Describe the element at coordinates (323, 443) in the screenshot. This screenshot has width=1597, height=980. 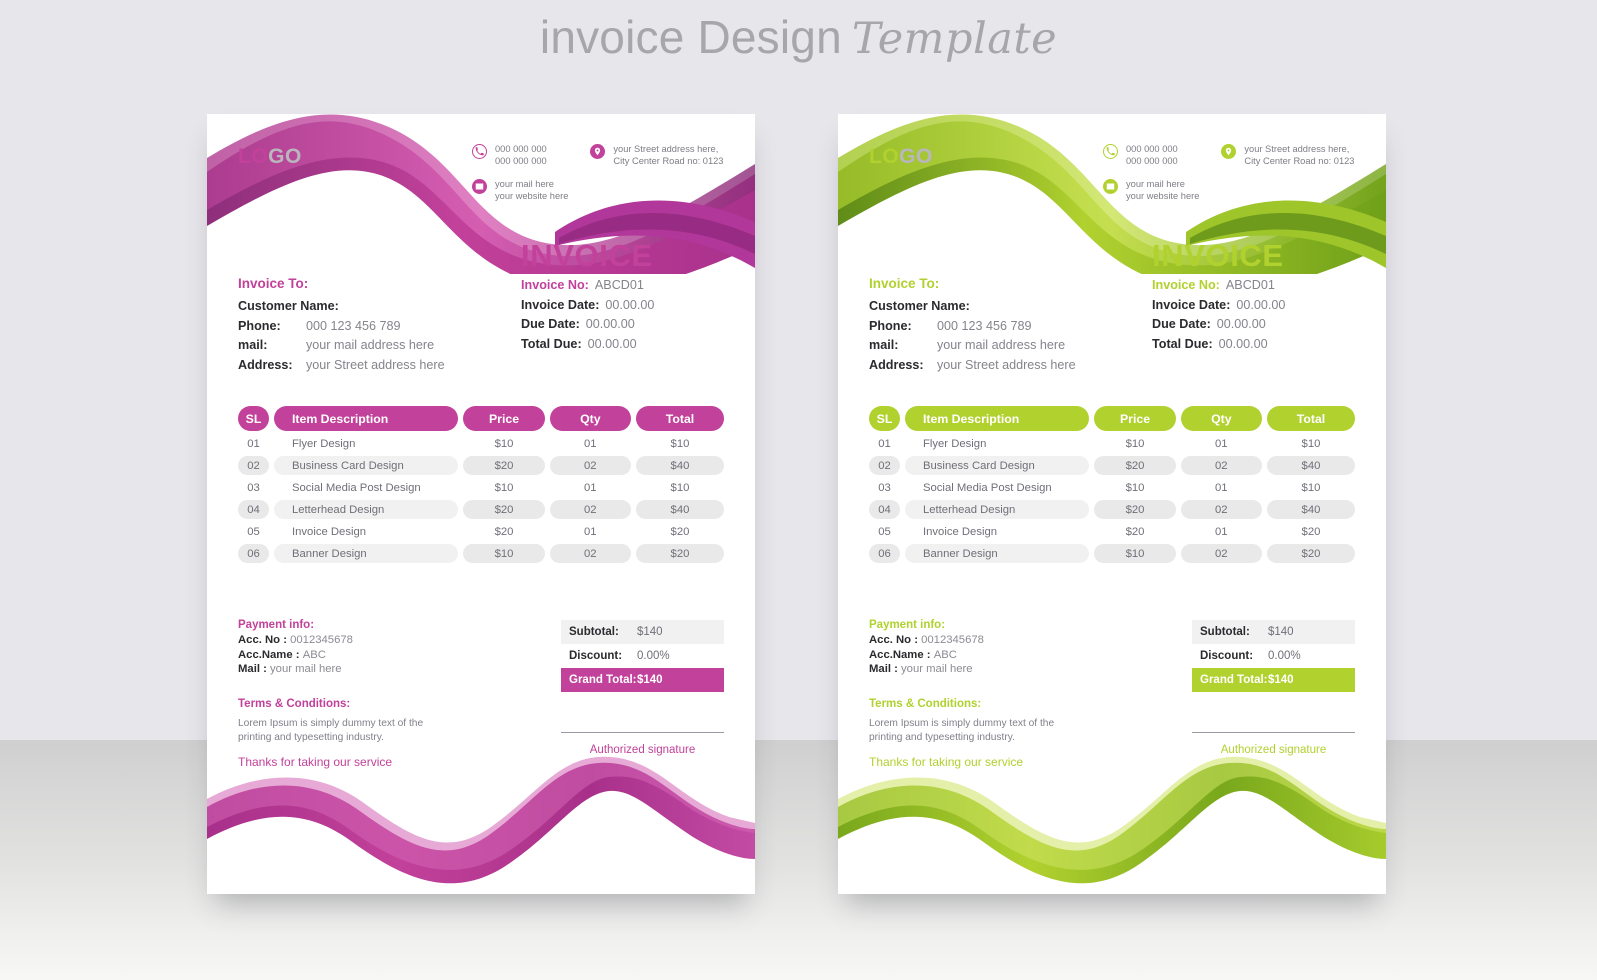
I see `cell-desc: Flyer Design` at that location.